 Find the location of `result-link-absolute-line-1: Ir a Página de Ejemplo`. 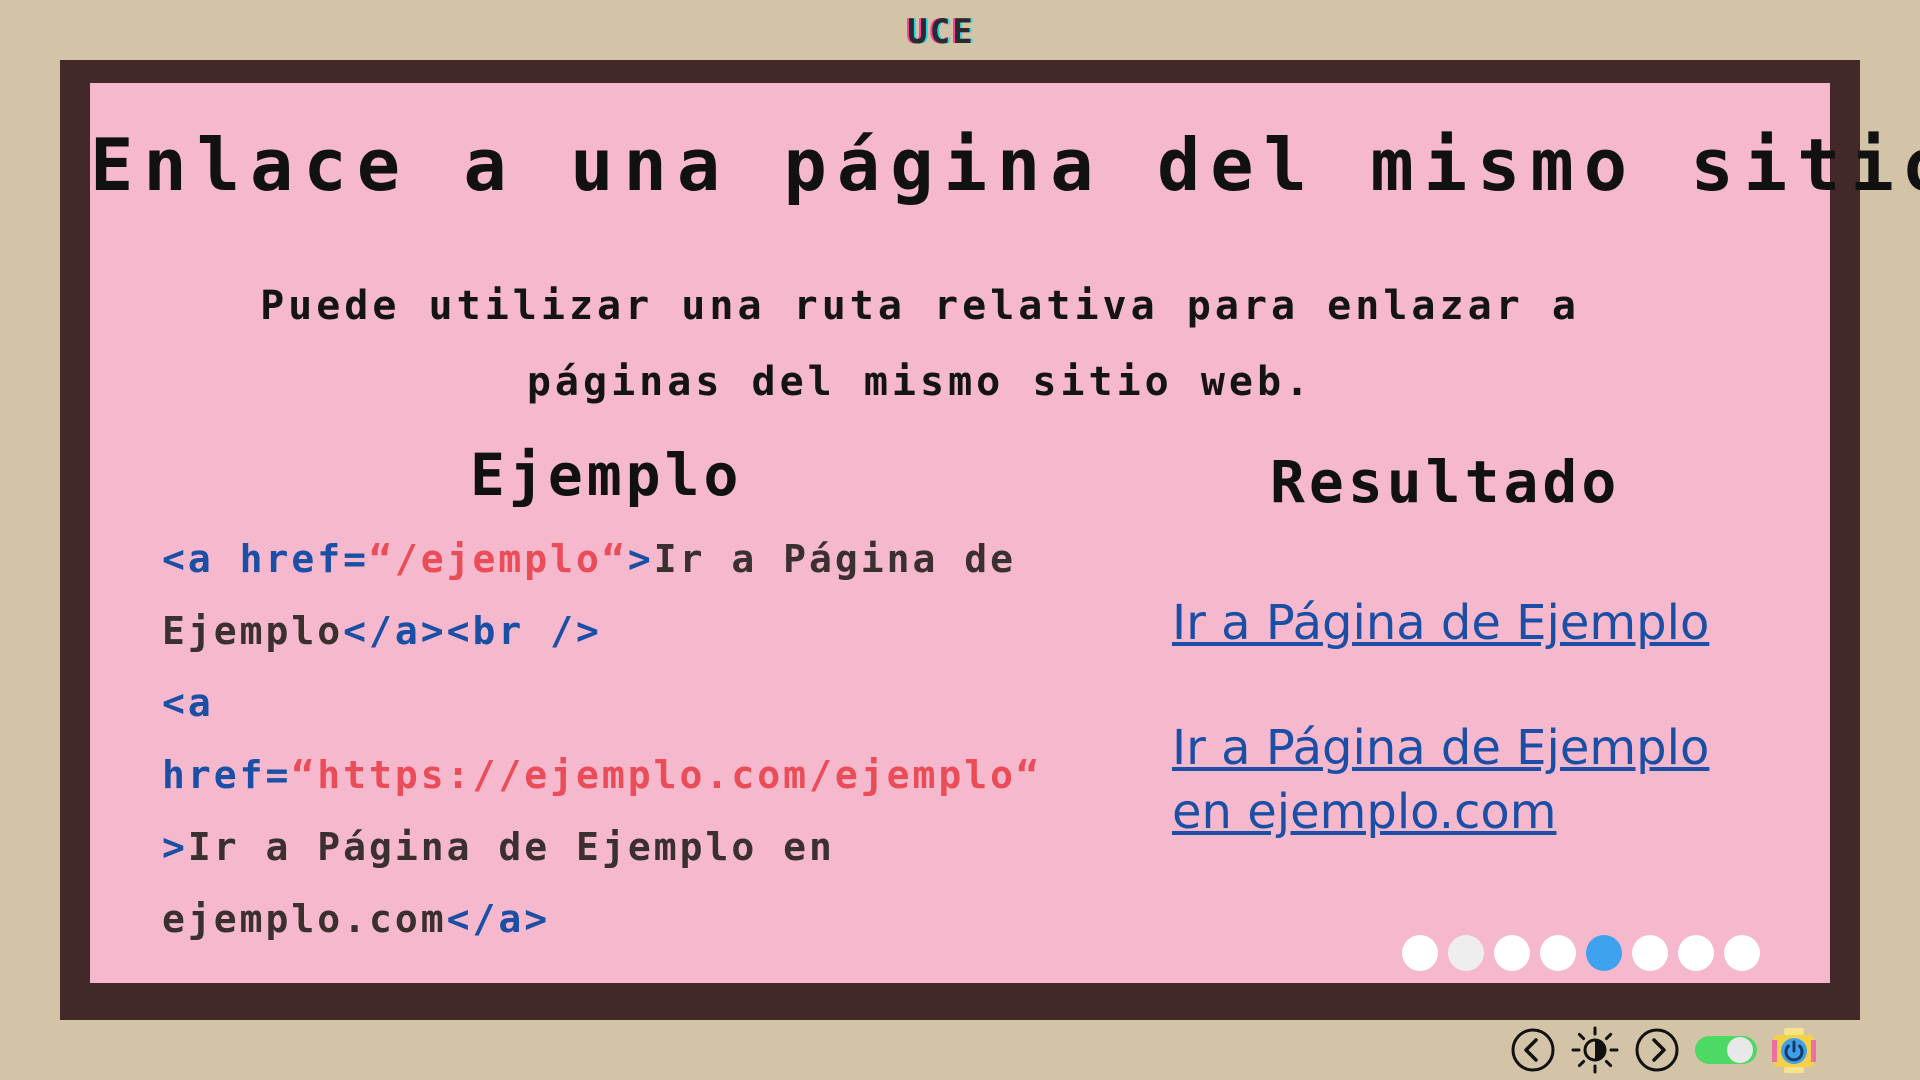

result-link-absolute-line-1: Ir a Página de Ejemplo is located at coordinates (1441, 748).